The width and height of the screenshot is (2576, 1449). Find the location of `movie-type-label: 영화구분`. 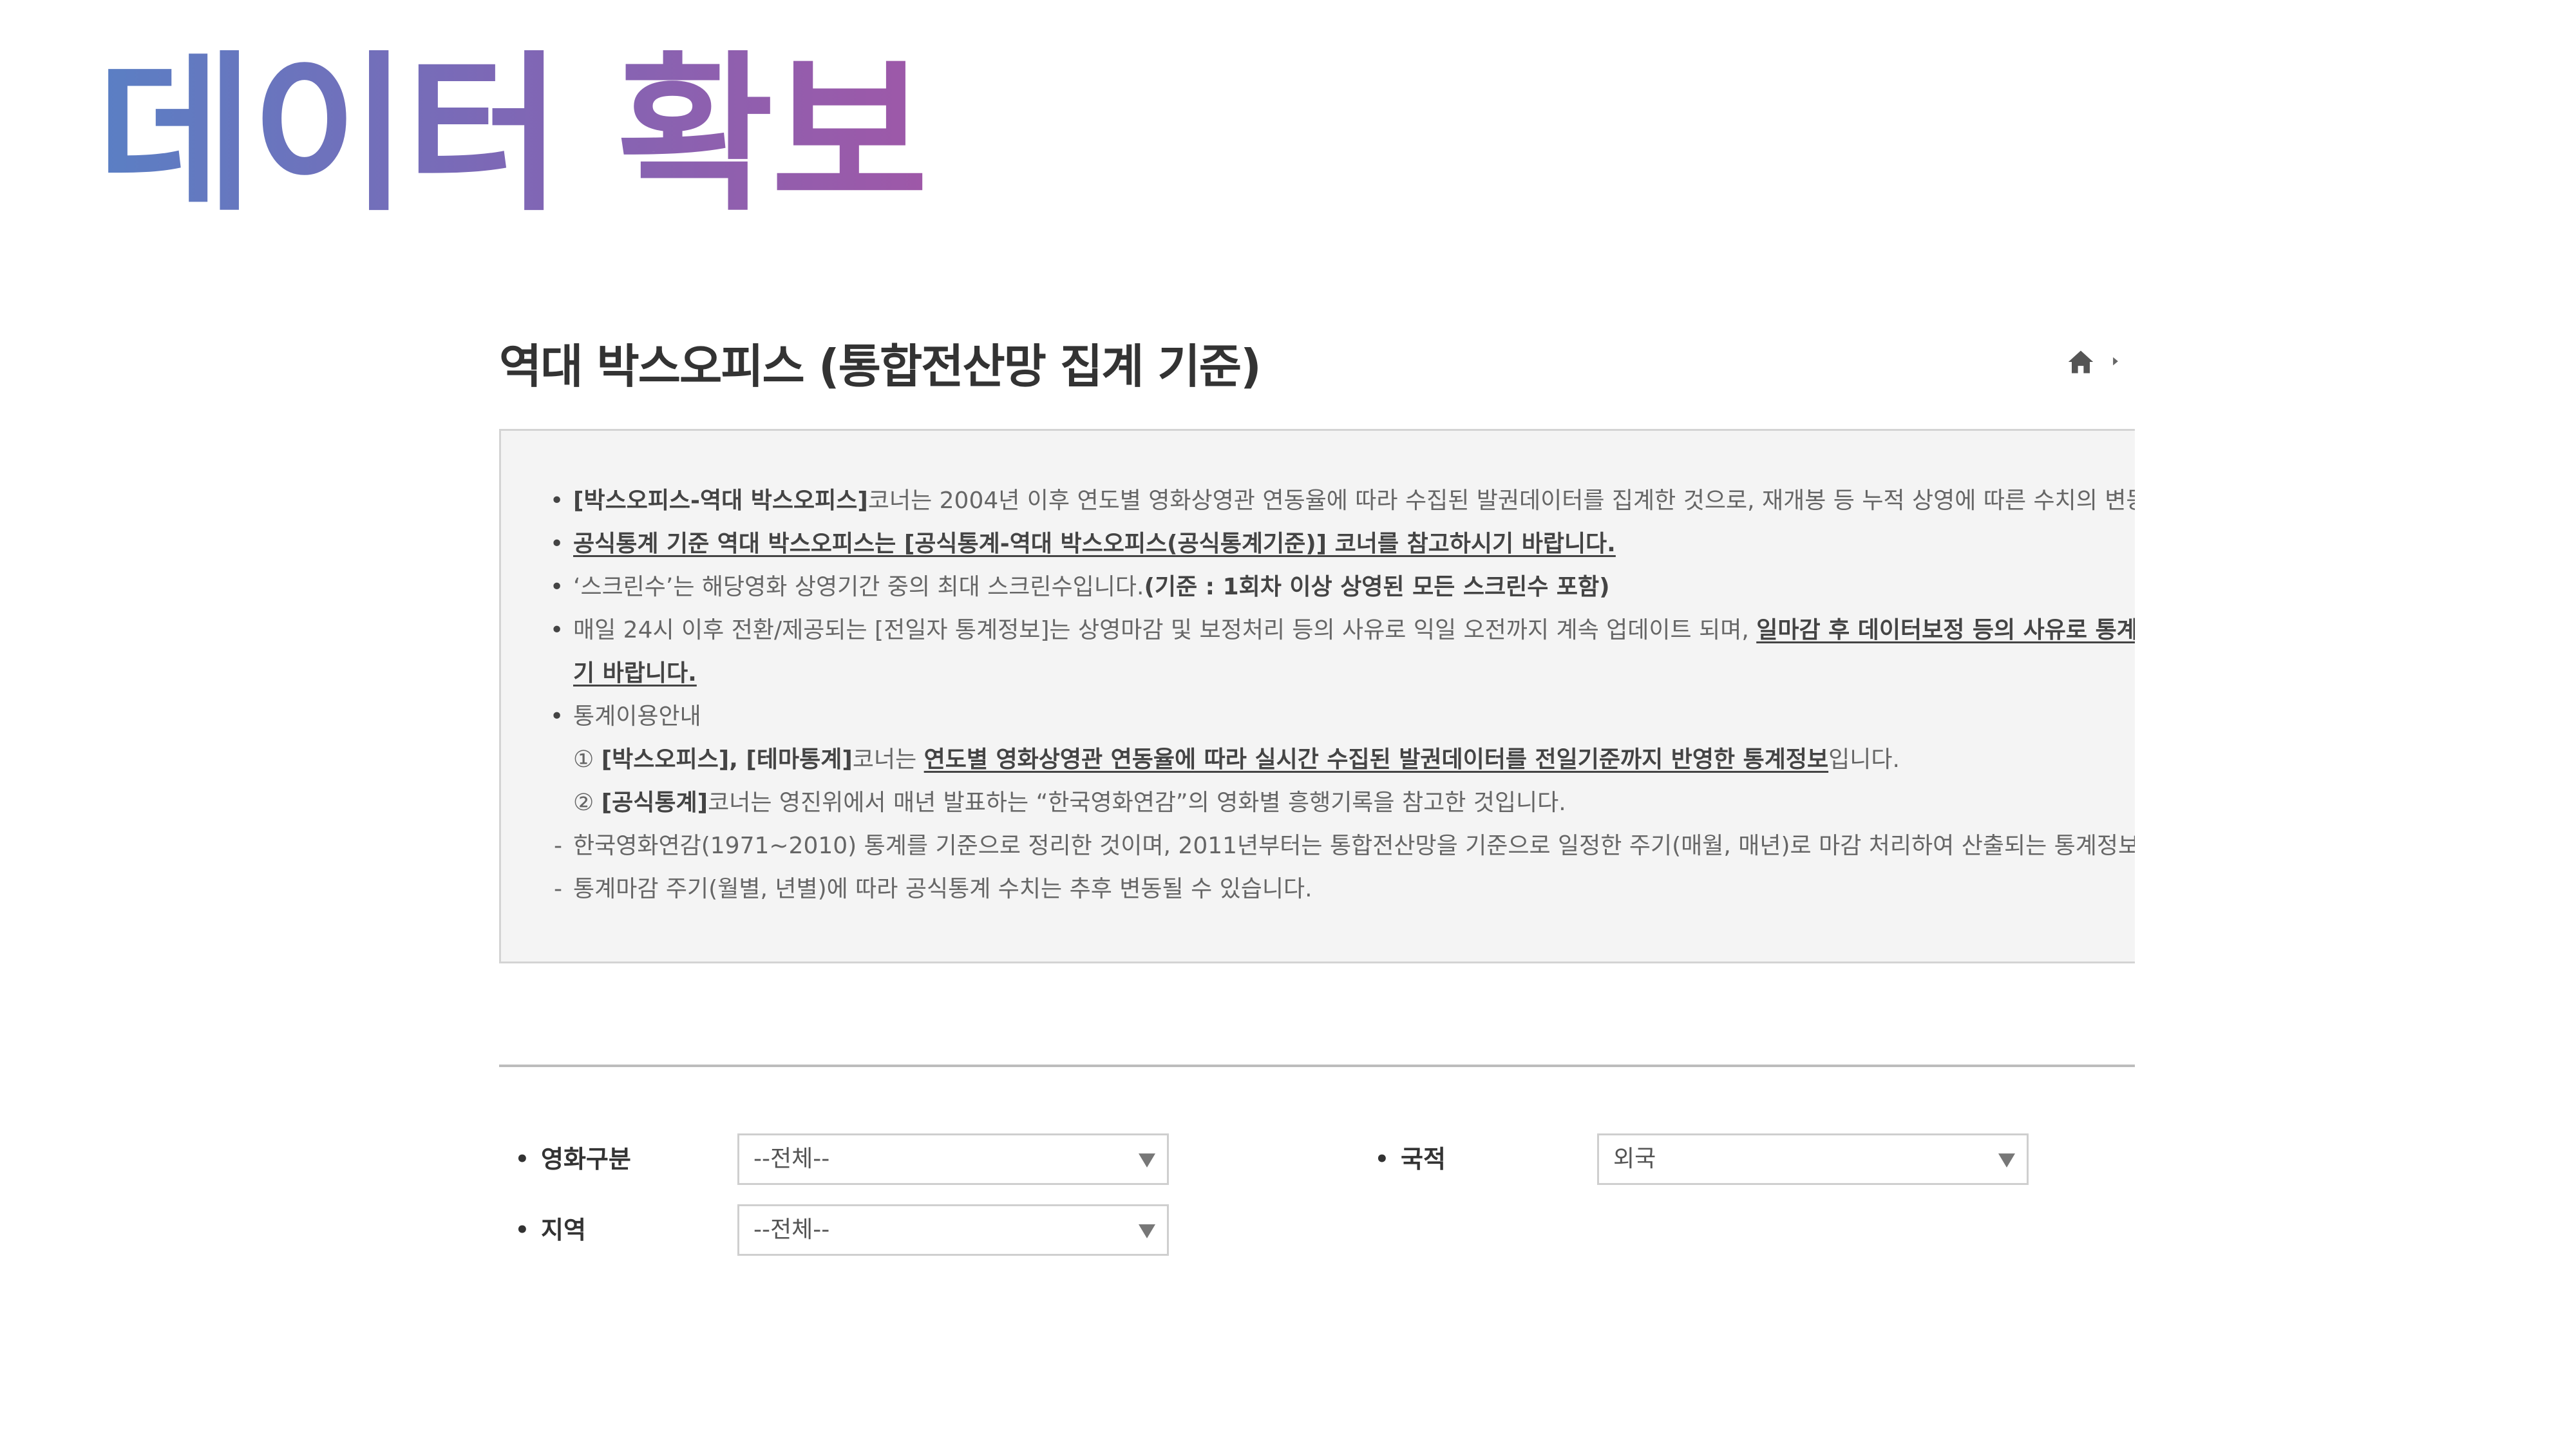

movie-type-label: 영화구분 is located at coordinates (573, 1159).